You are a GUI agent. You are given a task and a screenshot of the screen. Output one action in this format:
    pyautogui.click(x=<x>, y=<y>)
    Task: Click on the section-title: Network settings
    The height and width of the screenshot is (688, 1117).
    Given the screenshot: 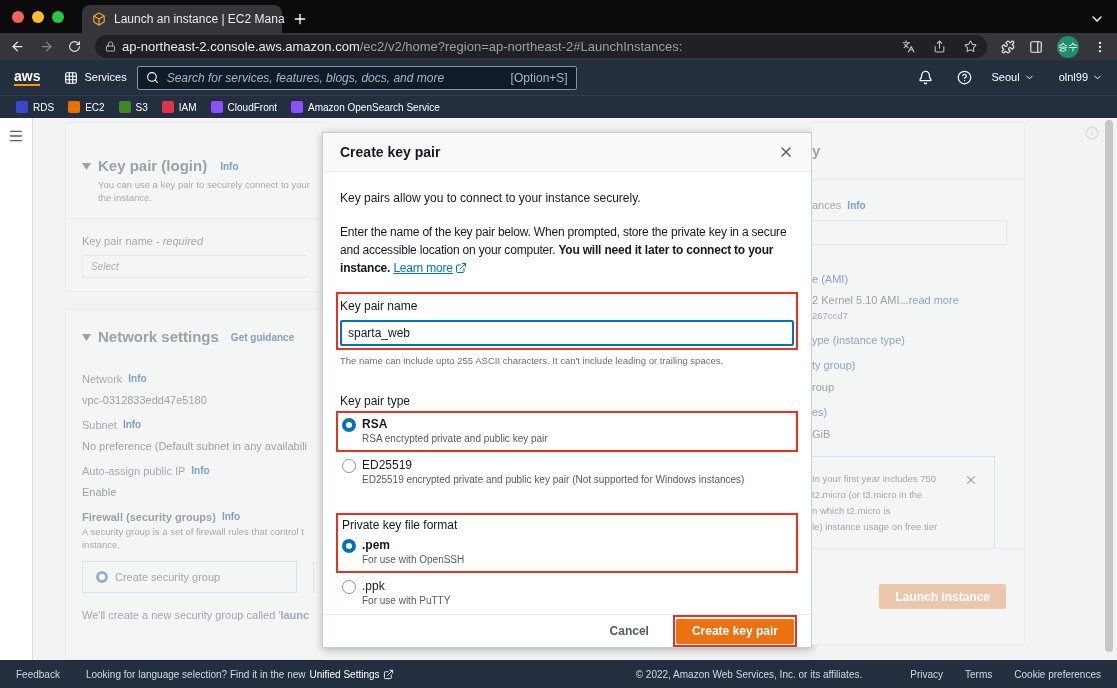 What is the action you would take?
    pyautogui.click(x=158, y=337)
    